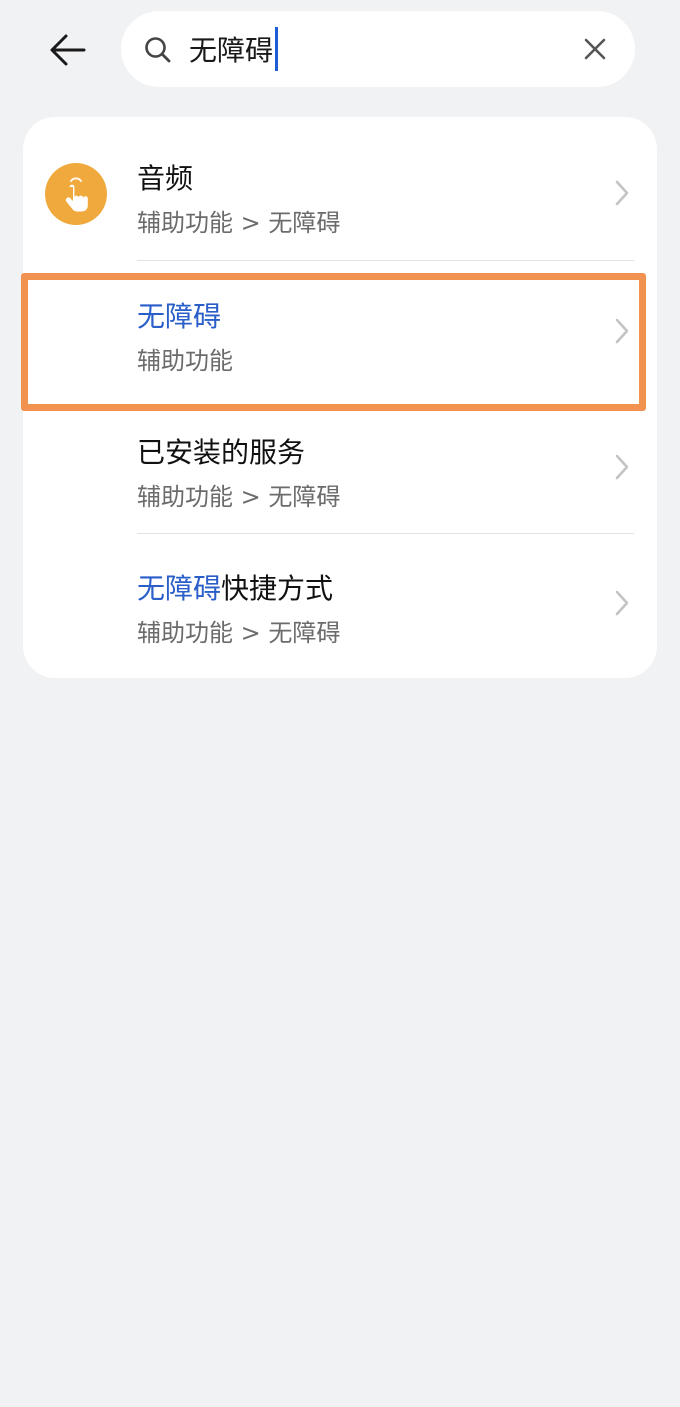  I want to click on result-item-audio: 音频 辅助功能 > 无障碍, so click(340, 187).